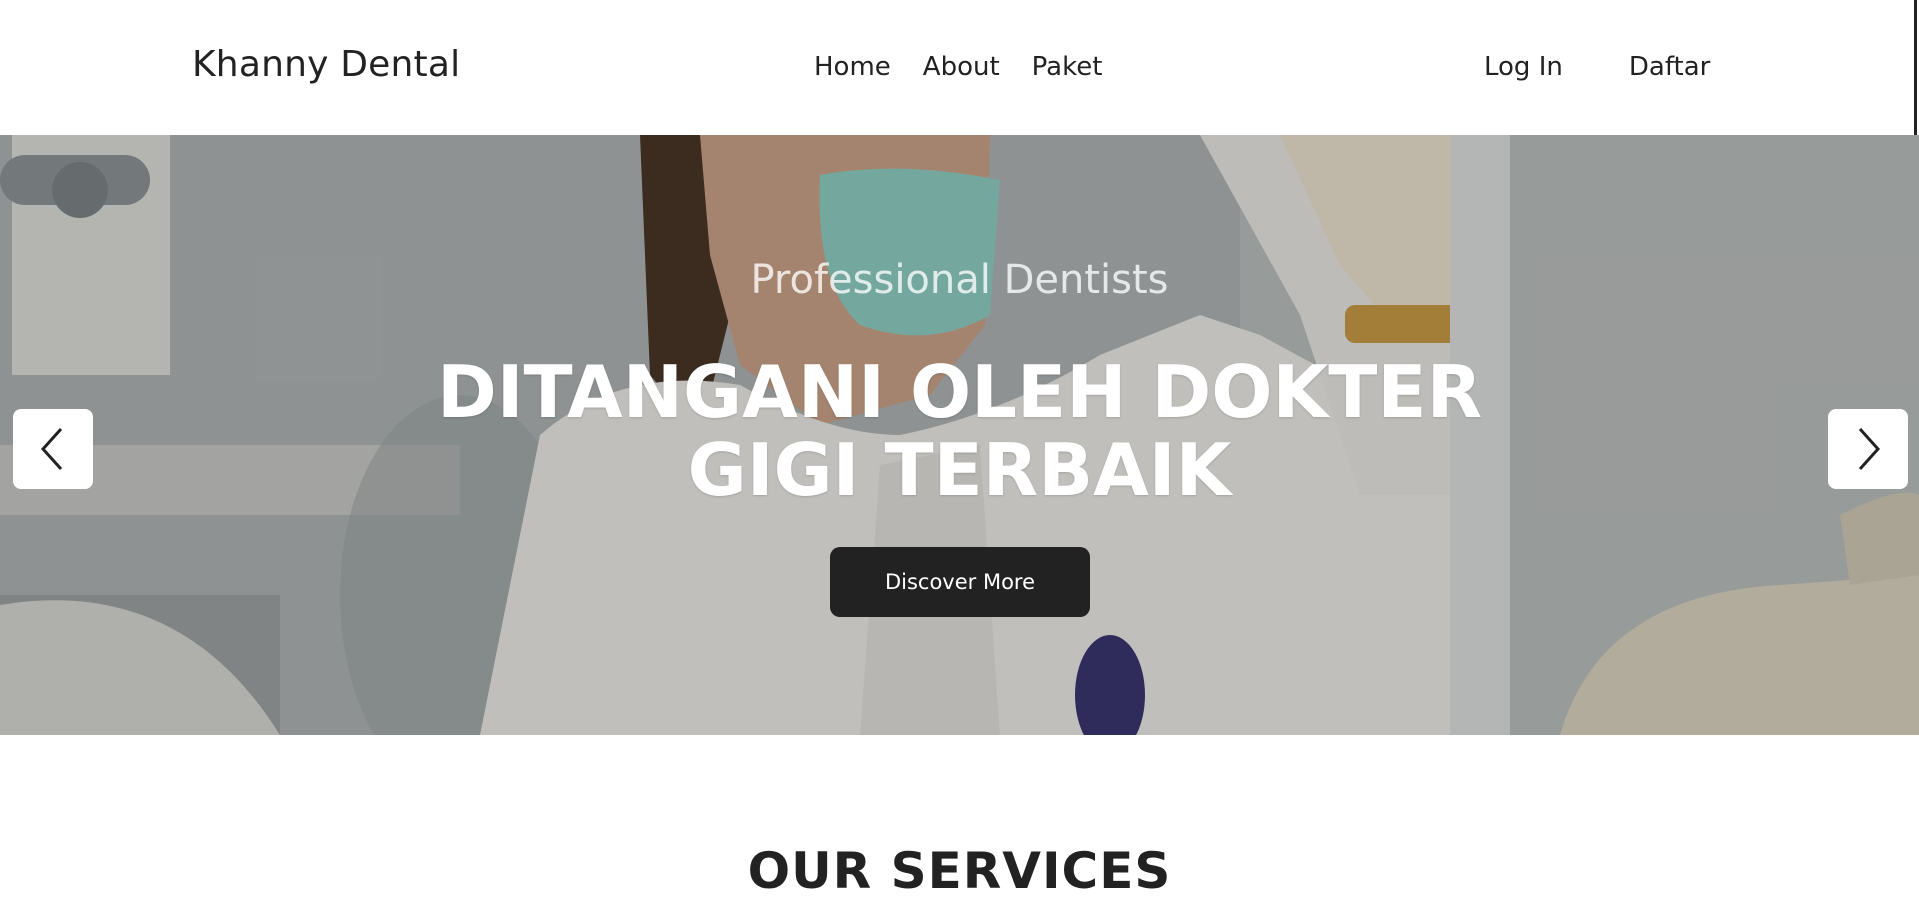 The image size is (1919, 900). What do you see at coordinates (1597, 67) in the screenshot?
I see `auth-nav: Log In Daftar` at bounding box center [1597, 67].